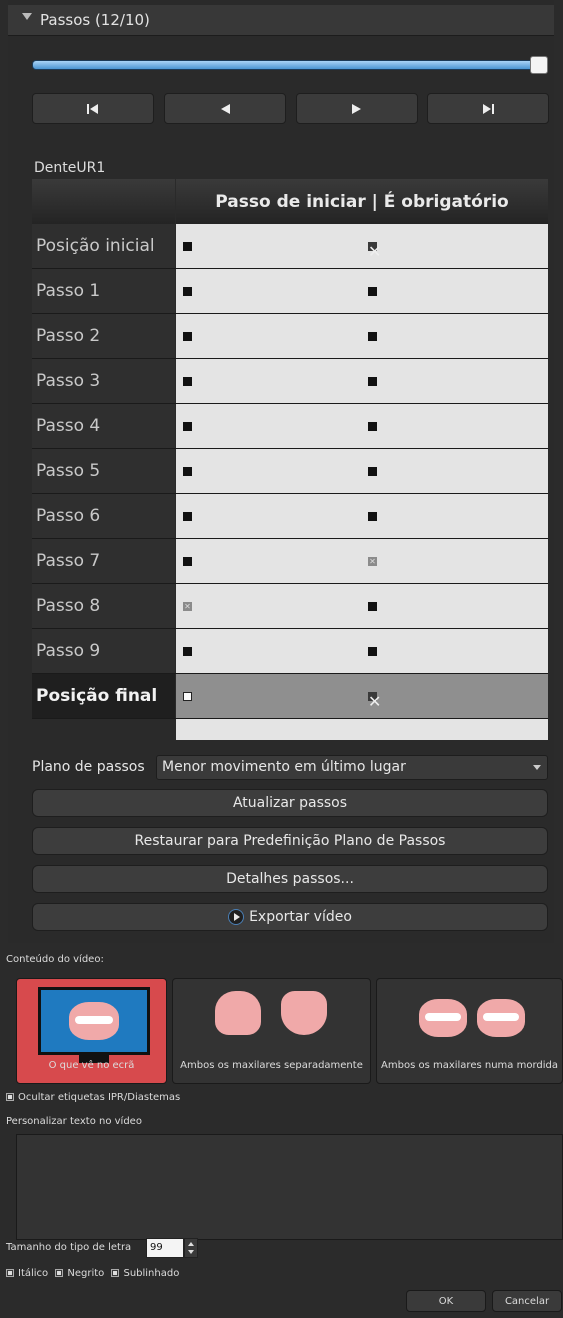 The height and width of the screenshot is (1318, 563). I want to click on bold-checkbox, so click(59, 1273).